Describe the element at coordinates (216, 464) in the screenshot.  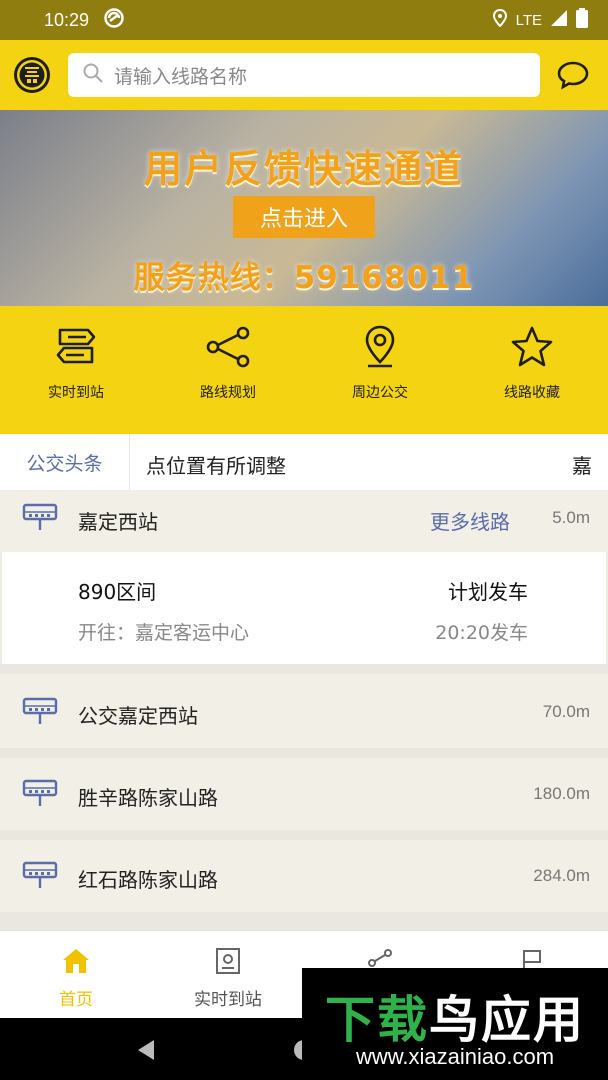
I see `news-headline: 点位置有所调整` at that location.